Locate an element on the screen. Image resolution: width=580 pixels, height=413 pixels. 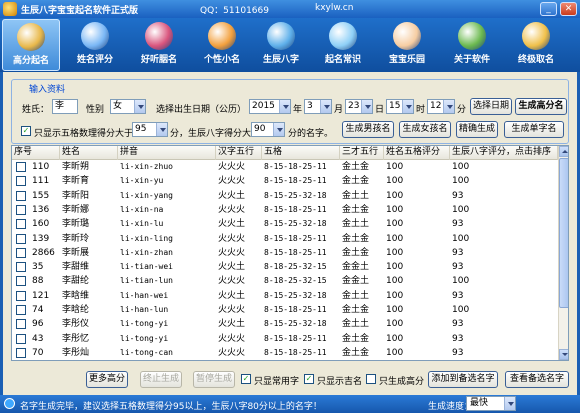
stop-generate-button: 终止生成 is located at coordinates (161, 379).